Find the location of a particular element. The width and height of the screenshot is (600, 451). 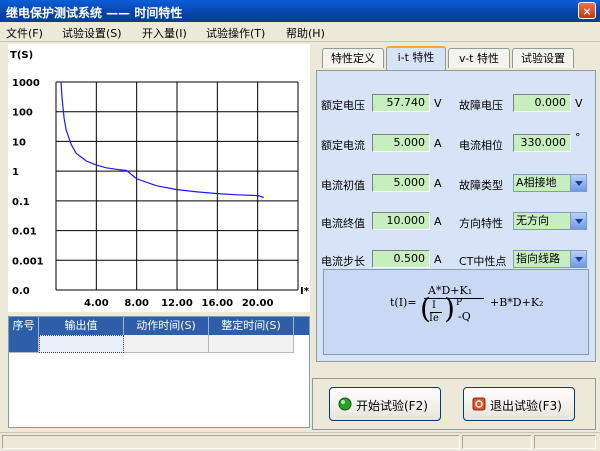

status-bar is located at coordinates (300, 441).